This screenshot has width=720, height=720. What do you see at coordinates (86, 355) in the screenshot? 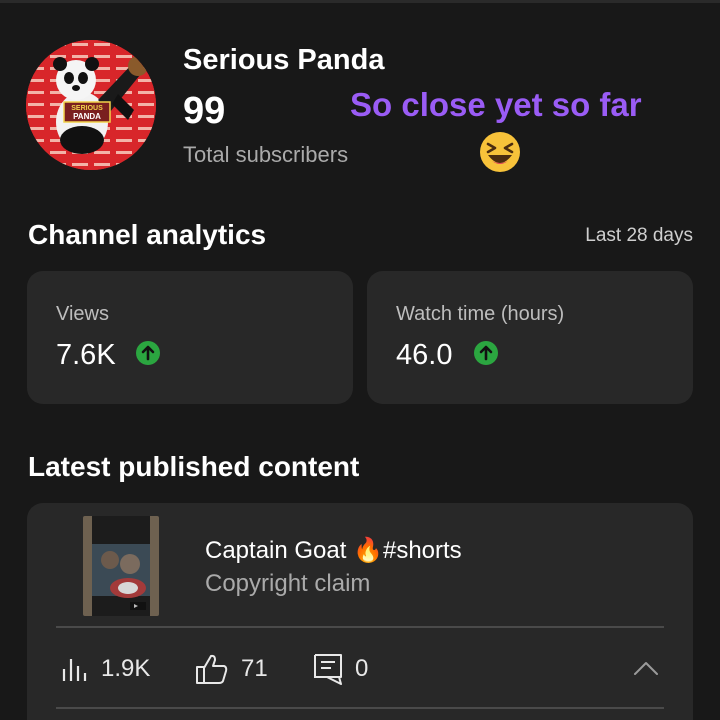
I see `views-value: 7.6K` at bounding box center [86, 355].